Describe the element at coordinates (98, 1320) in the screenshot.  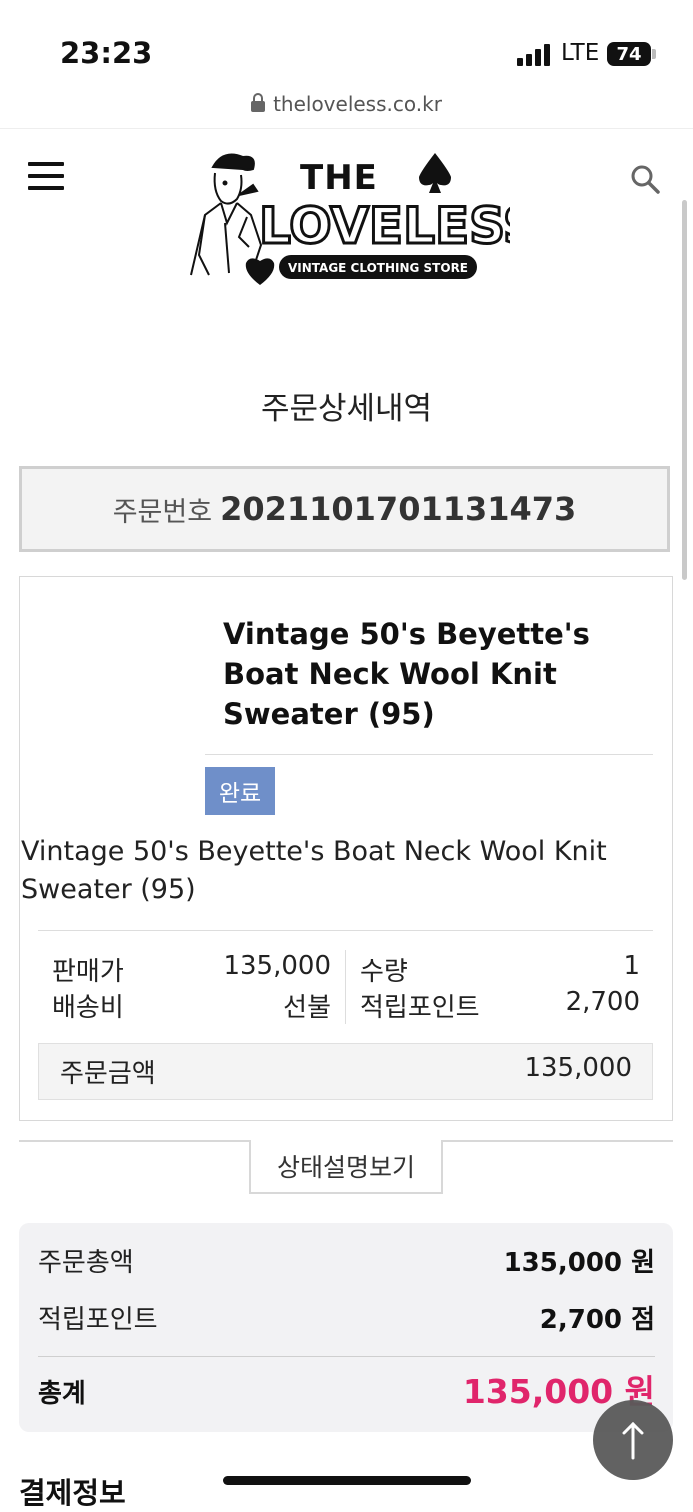
I see `summary-points-label: 적립포인트` at that location.